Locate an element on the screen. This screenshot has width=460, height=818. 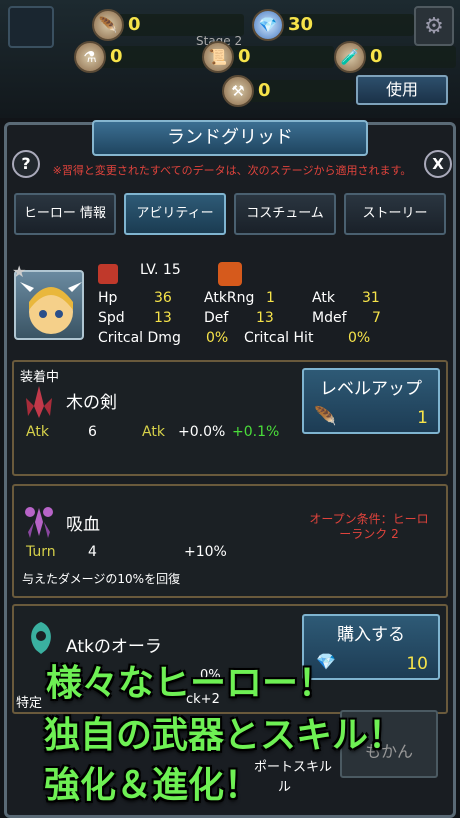
weapon-name: 木の剣 is located at coordinates (91, 403).